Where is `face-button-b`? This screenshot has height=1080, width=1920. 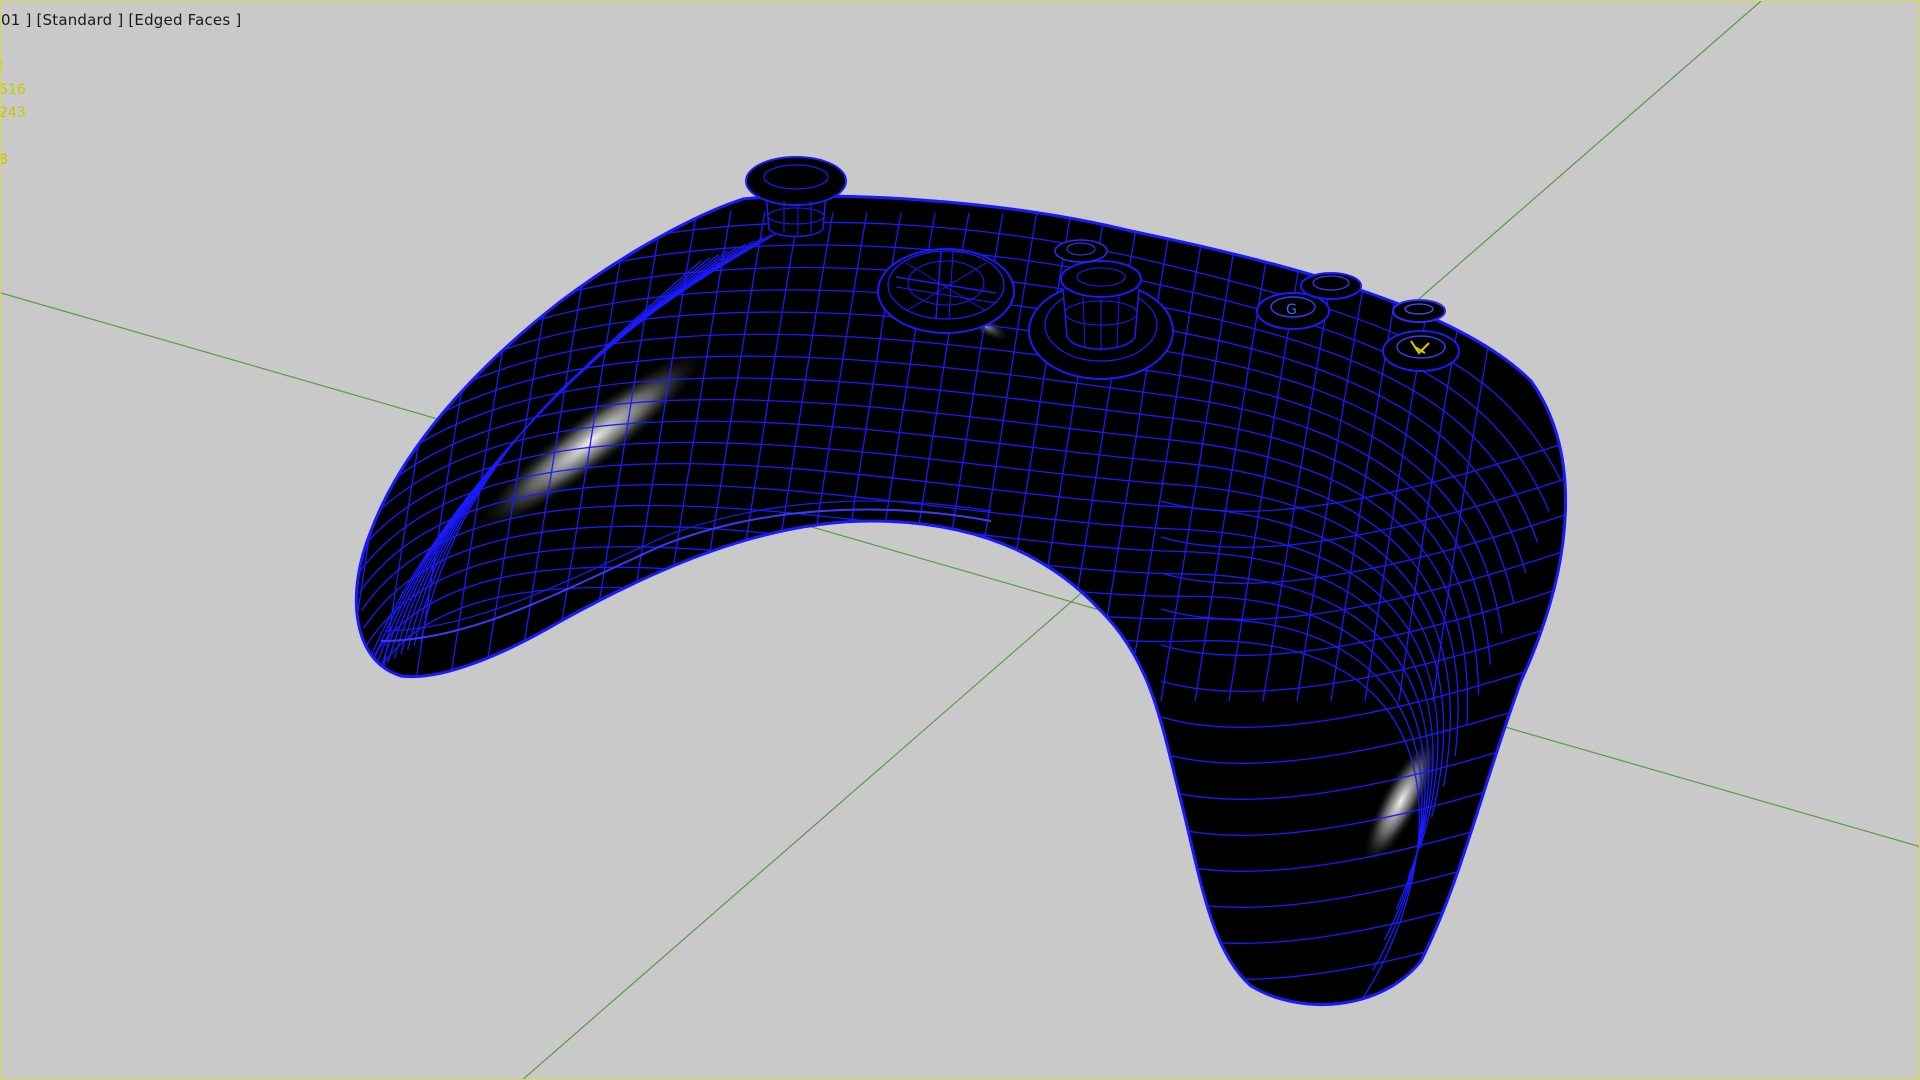
face-button-b is located at coordinates (1331, 286).